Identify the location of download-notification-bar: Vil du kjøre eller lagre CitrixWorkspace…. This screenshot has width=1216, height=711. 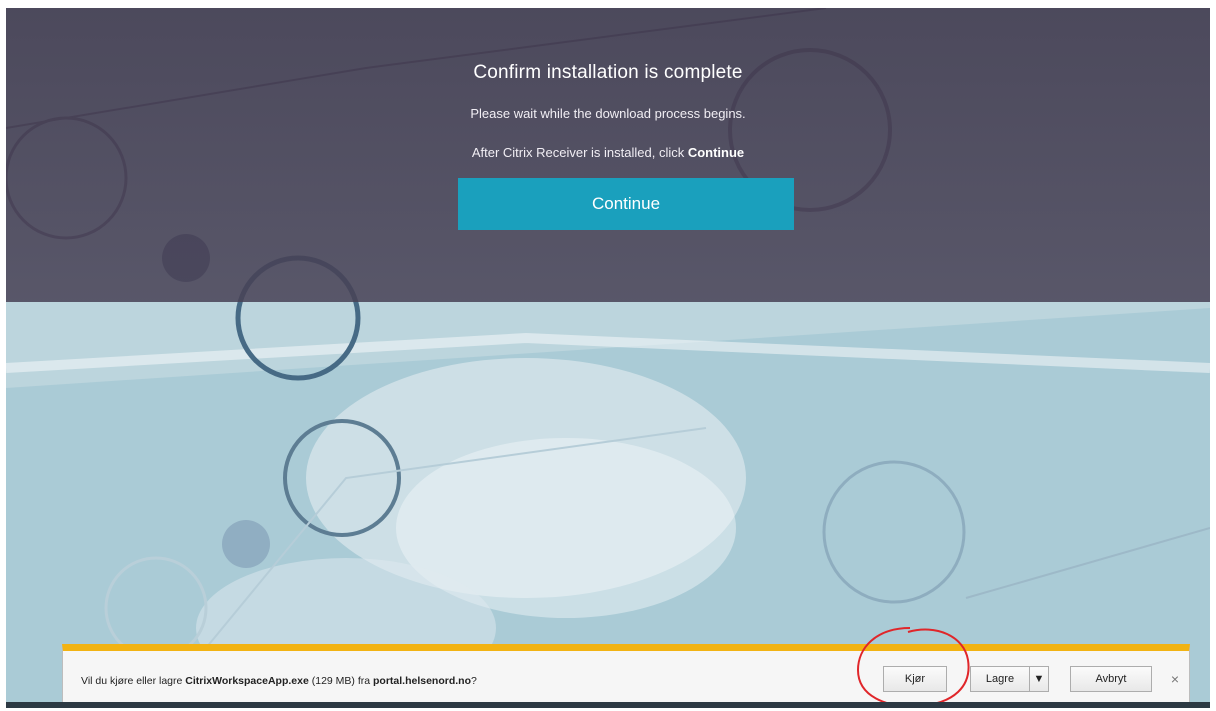
(626, 674).